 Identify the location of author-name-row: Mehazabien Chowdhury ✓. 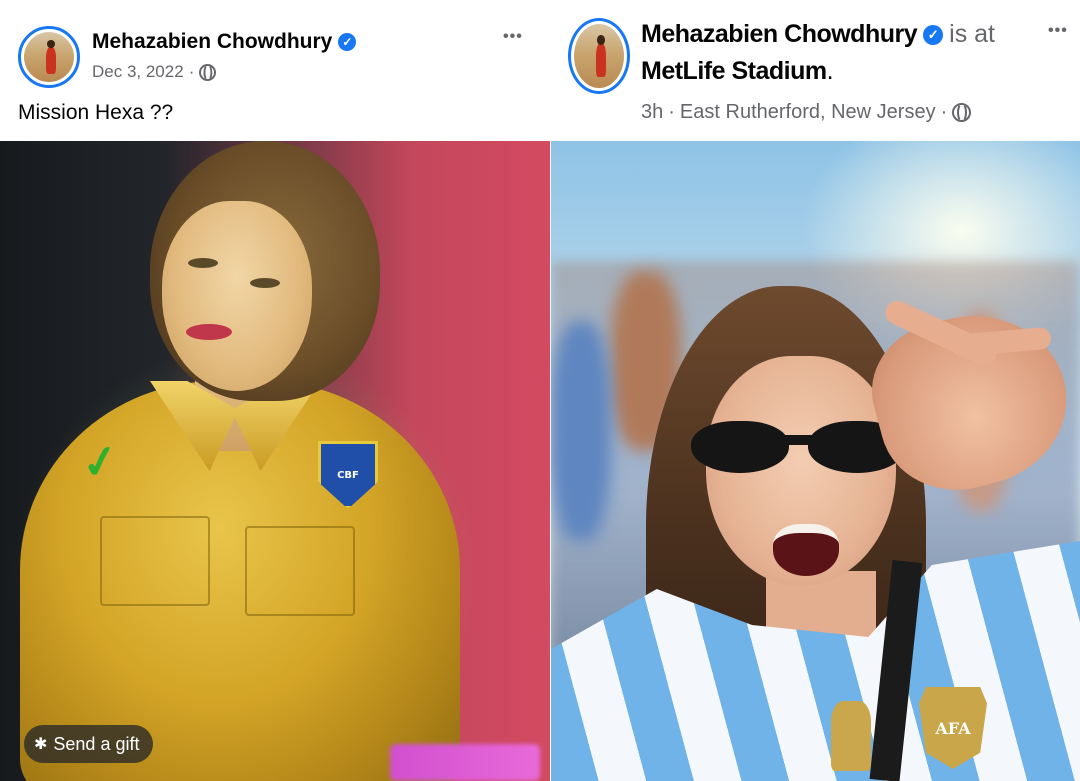
(224, 42).